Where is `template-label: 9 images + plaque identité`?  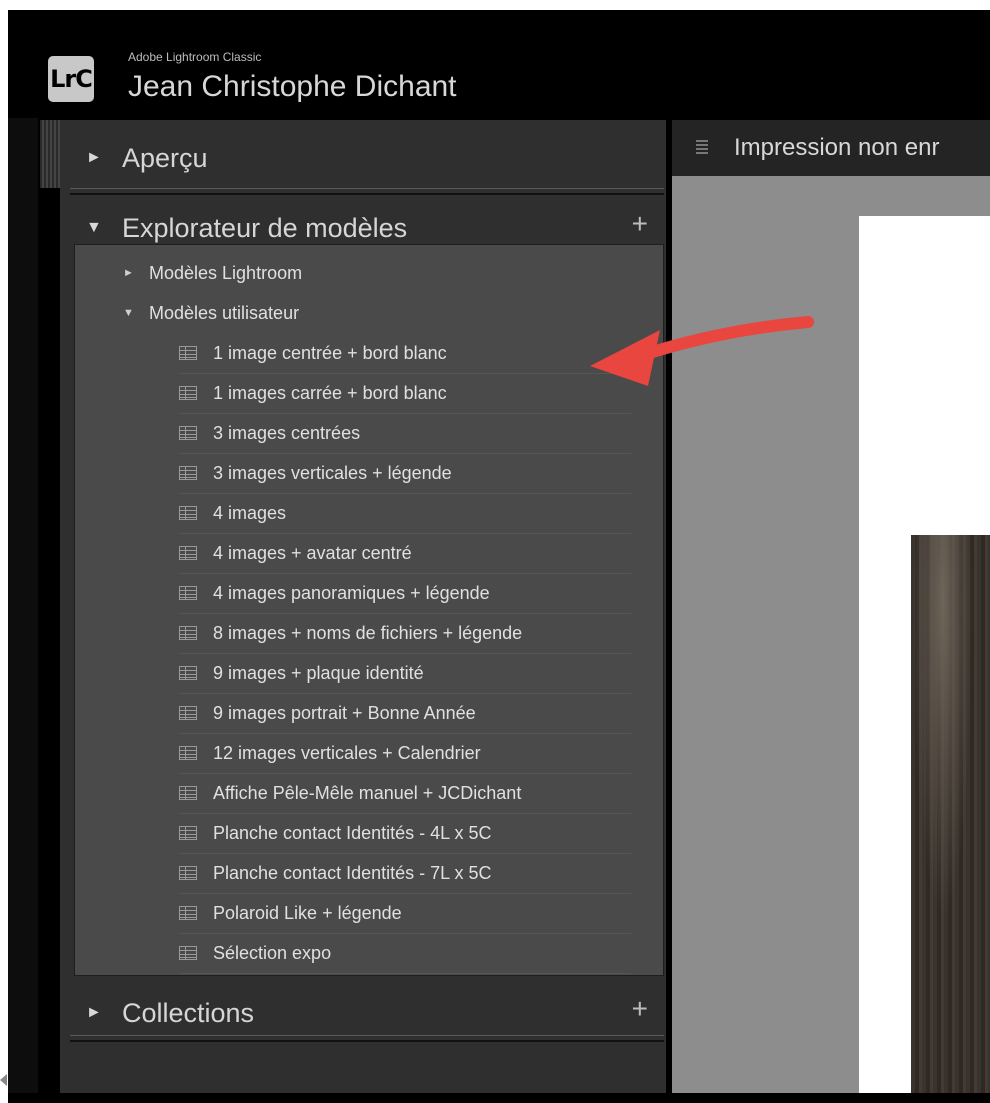 template-label: 9 images + plaque identité is located at coordinates (318, 672).